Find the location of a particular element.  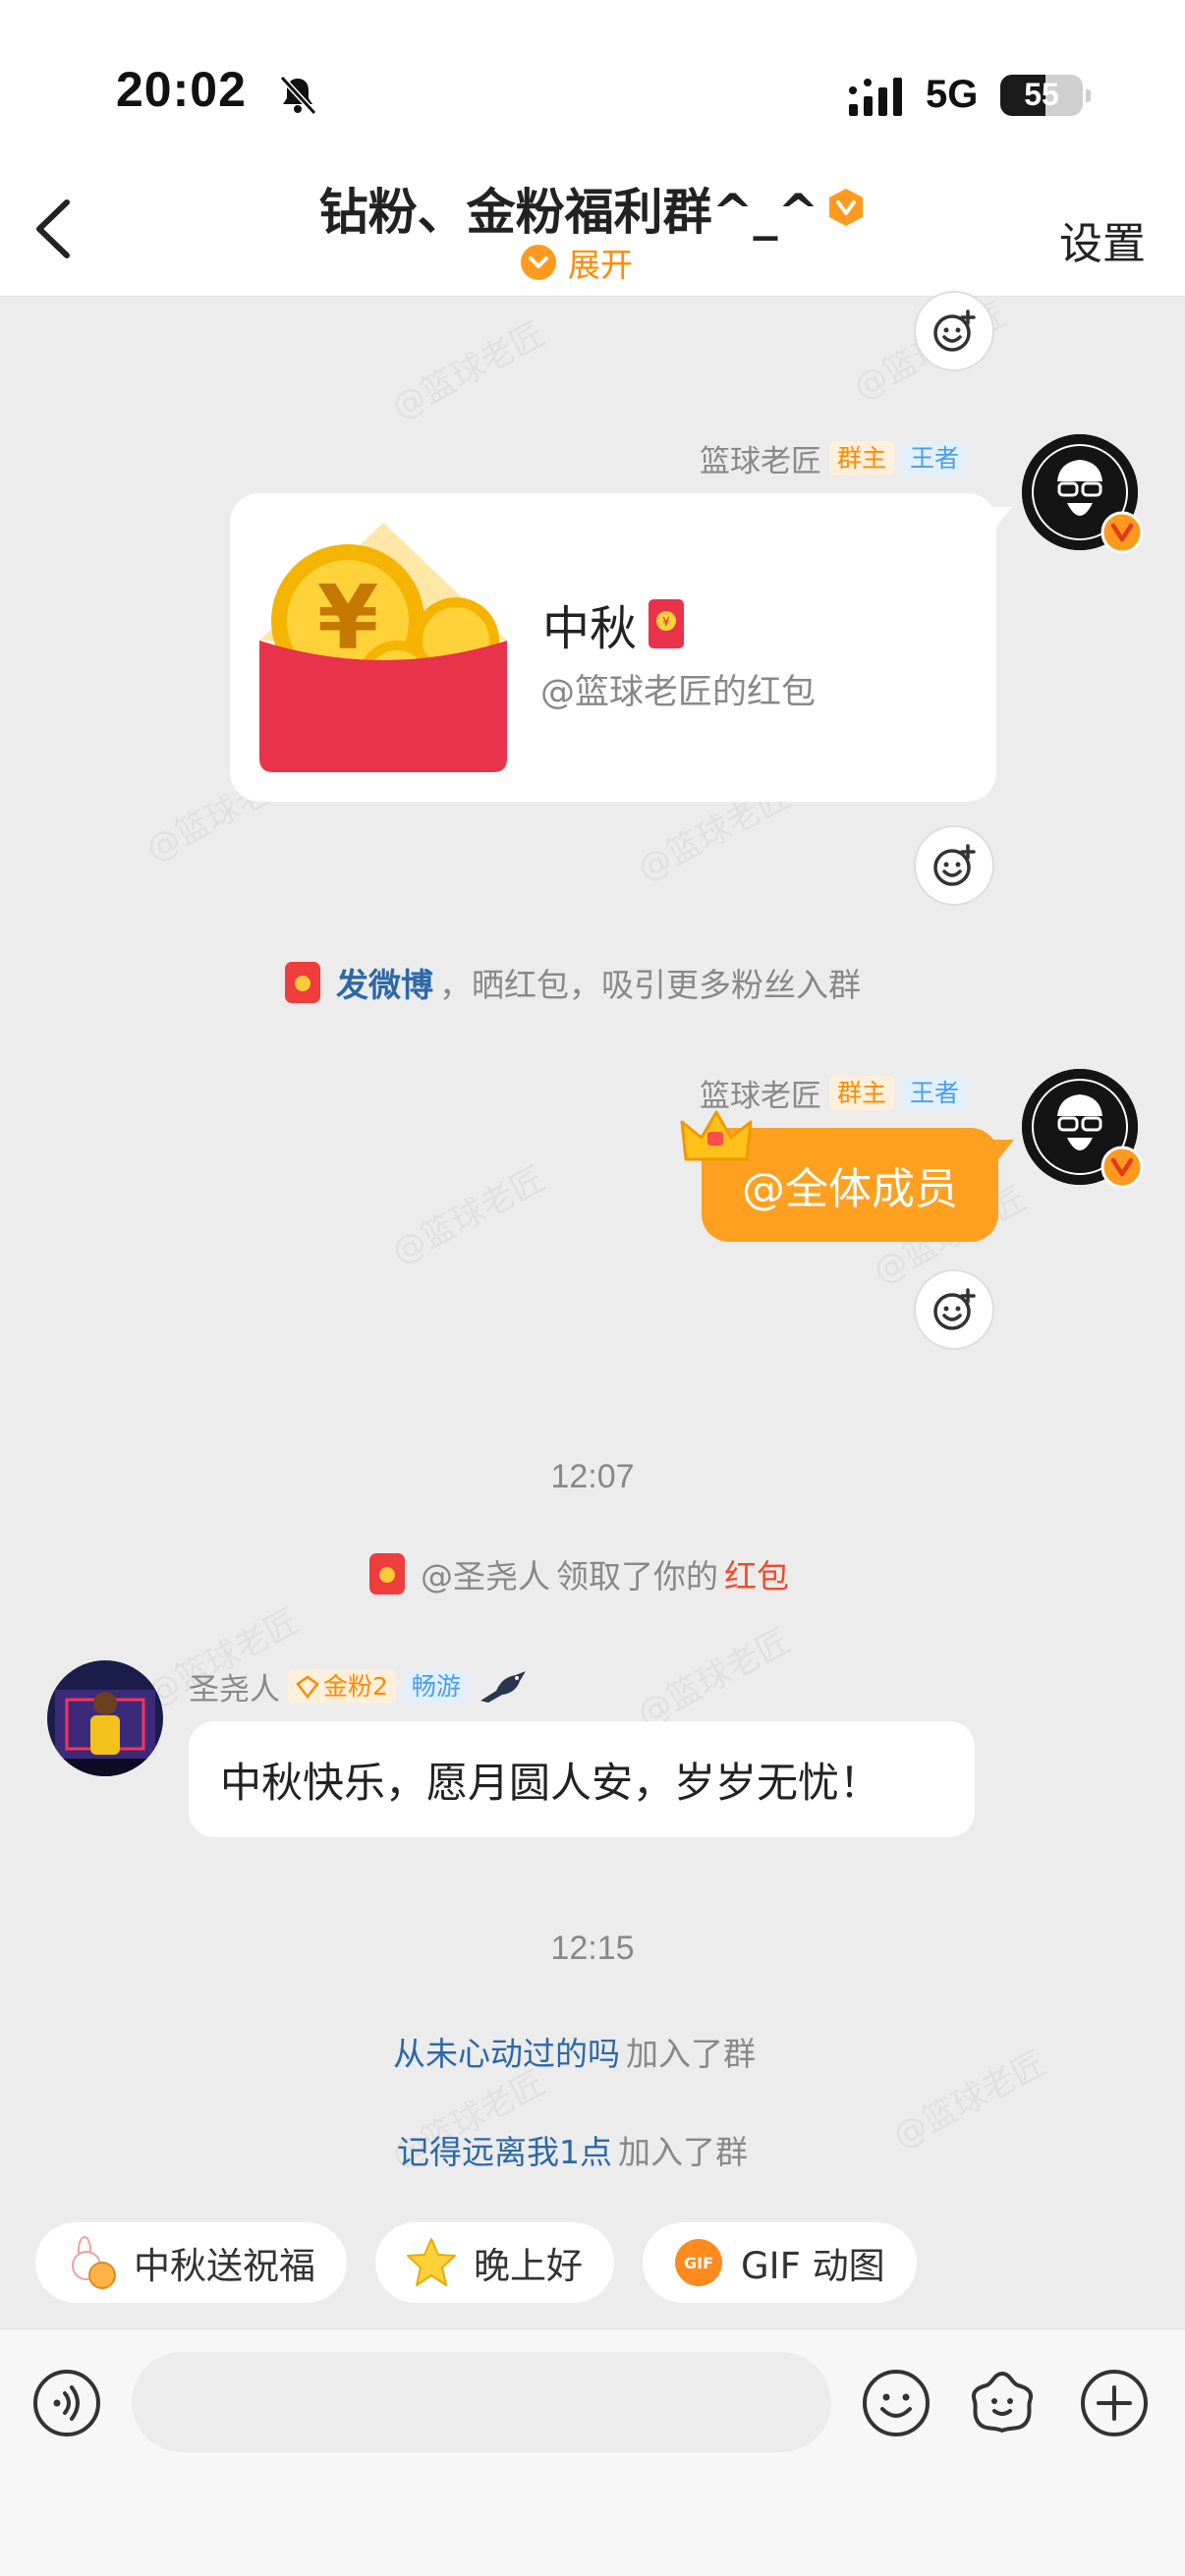

timestamp: 12:15 is located at coordinates (592, 1948).